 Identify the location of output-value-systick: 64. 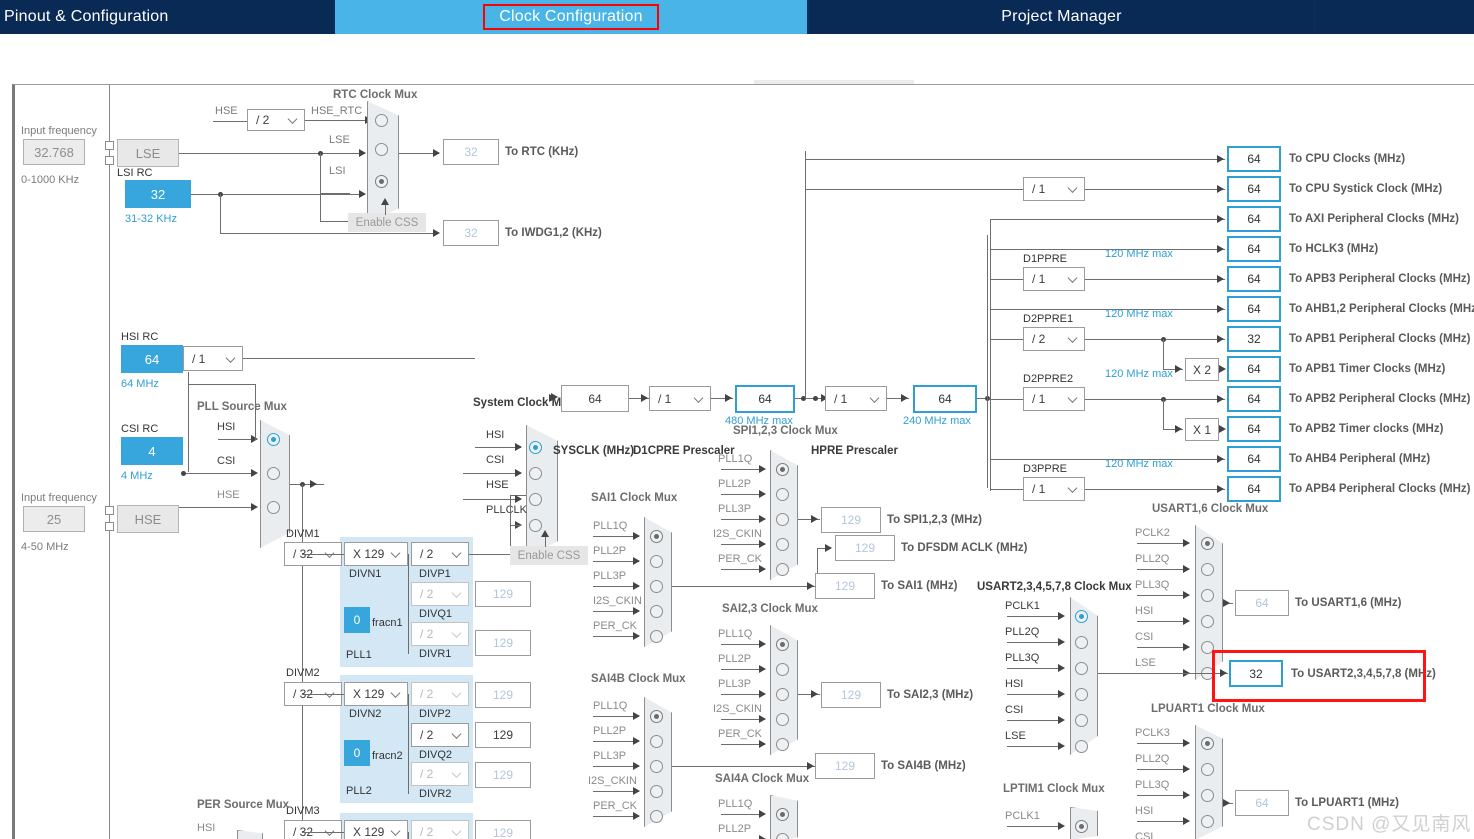
(1254, 189).